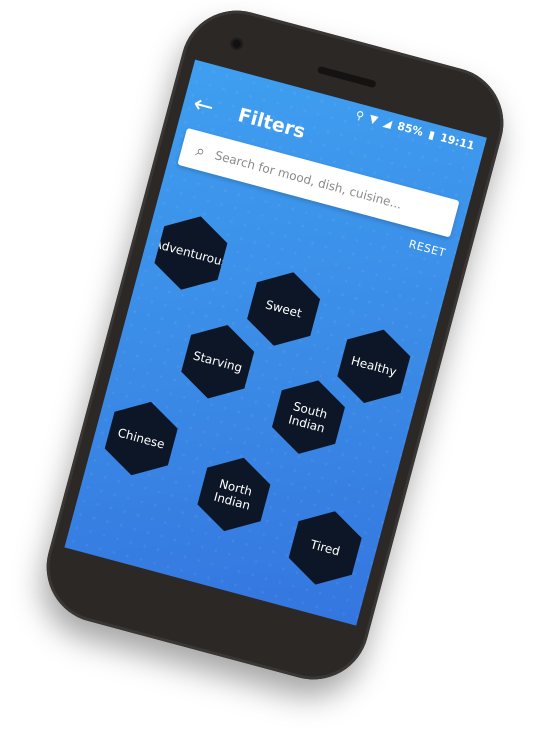 The width and height of the screenshot is (549, 731). I want to click on filter-chip-adventurous: Adventurous, so click(190, 253).